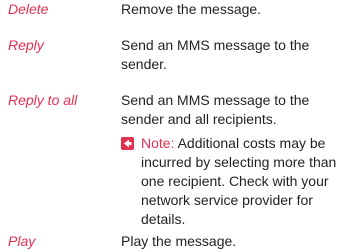  Describe the element at coordinates (191, 9) in the screenshot. I see `description-delete: Remove the message.` at that location.